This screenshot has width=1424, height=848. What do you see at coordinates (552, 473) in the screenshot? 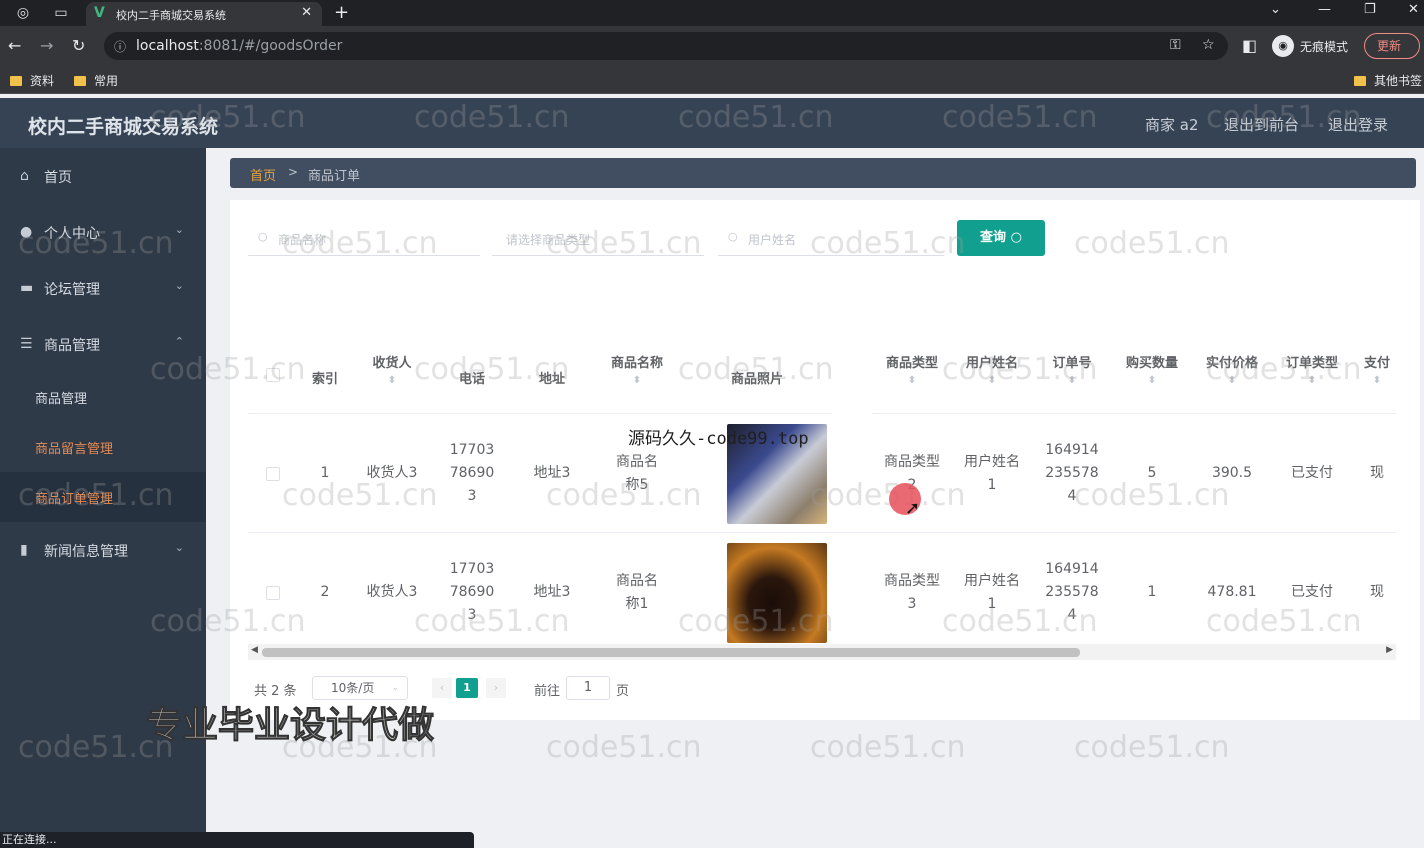
I see `cell-address: 地址3` at bounding box center [552, 473].